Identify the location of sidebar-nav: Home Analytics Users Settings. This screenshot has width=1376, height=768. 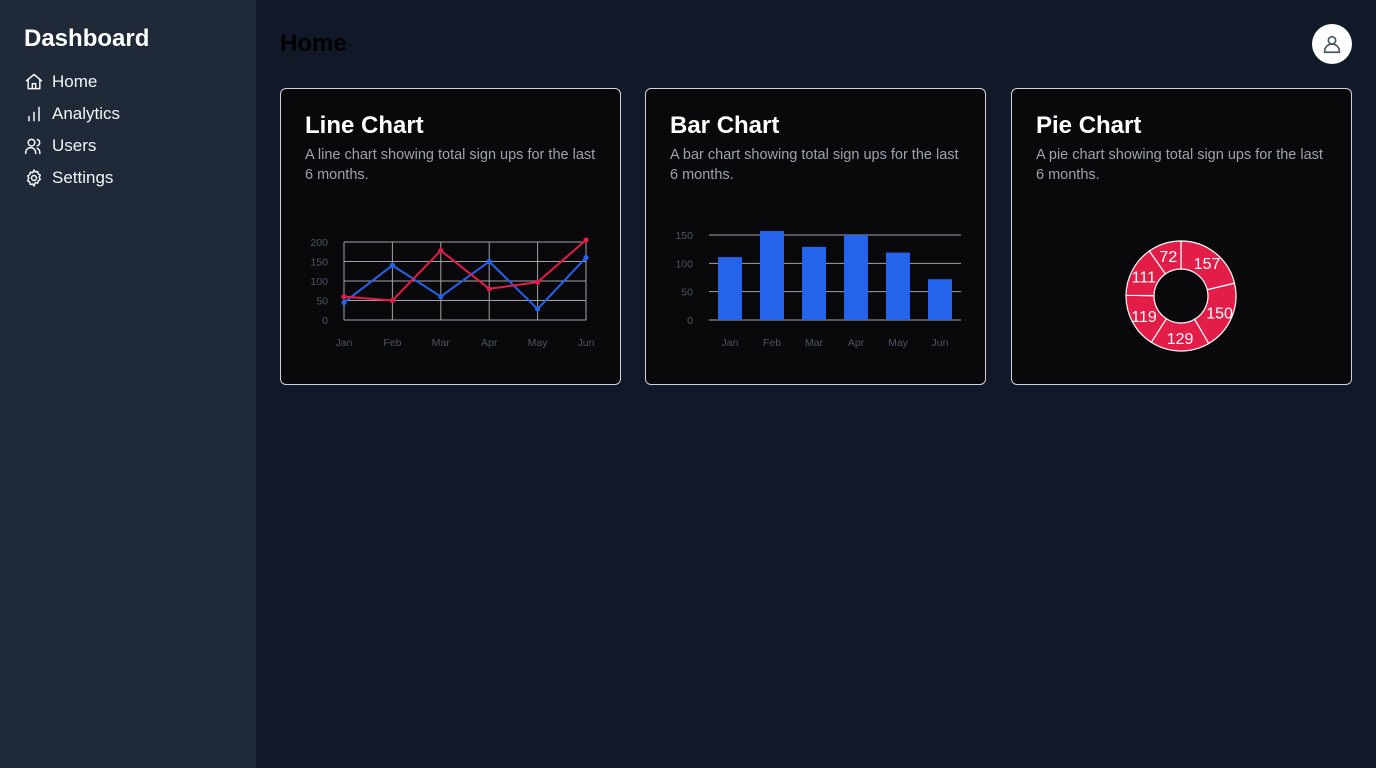
(128, 130).